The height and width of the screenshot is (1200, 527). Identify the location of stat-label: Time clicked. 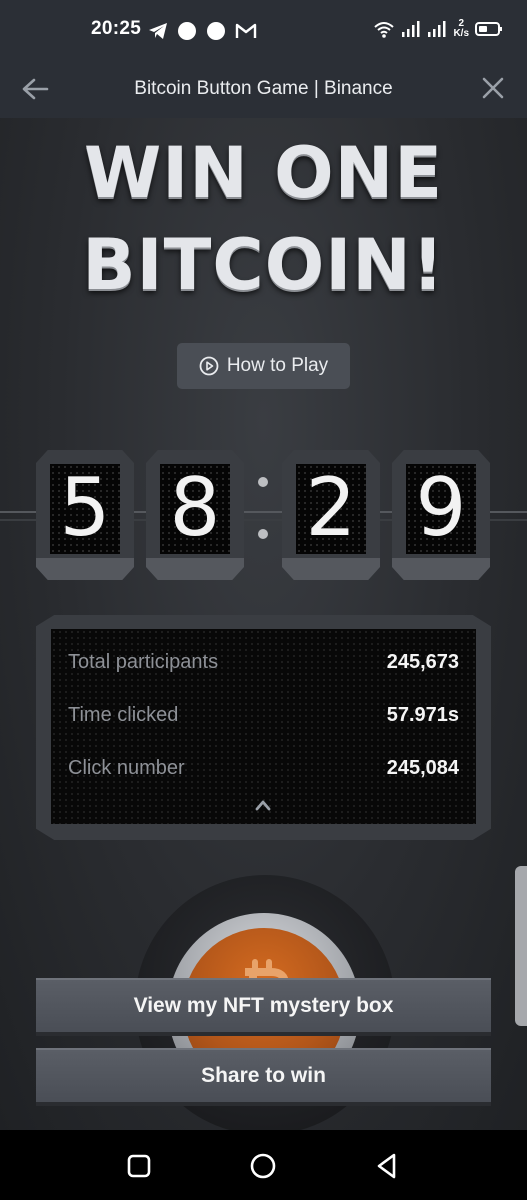
(123, 714).